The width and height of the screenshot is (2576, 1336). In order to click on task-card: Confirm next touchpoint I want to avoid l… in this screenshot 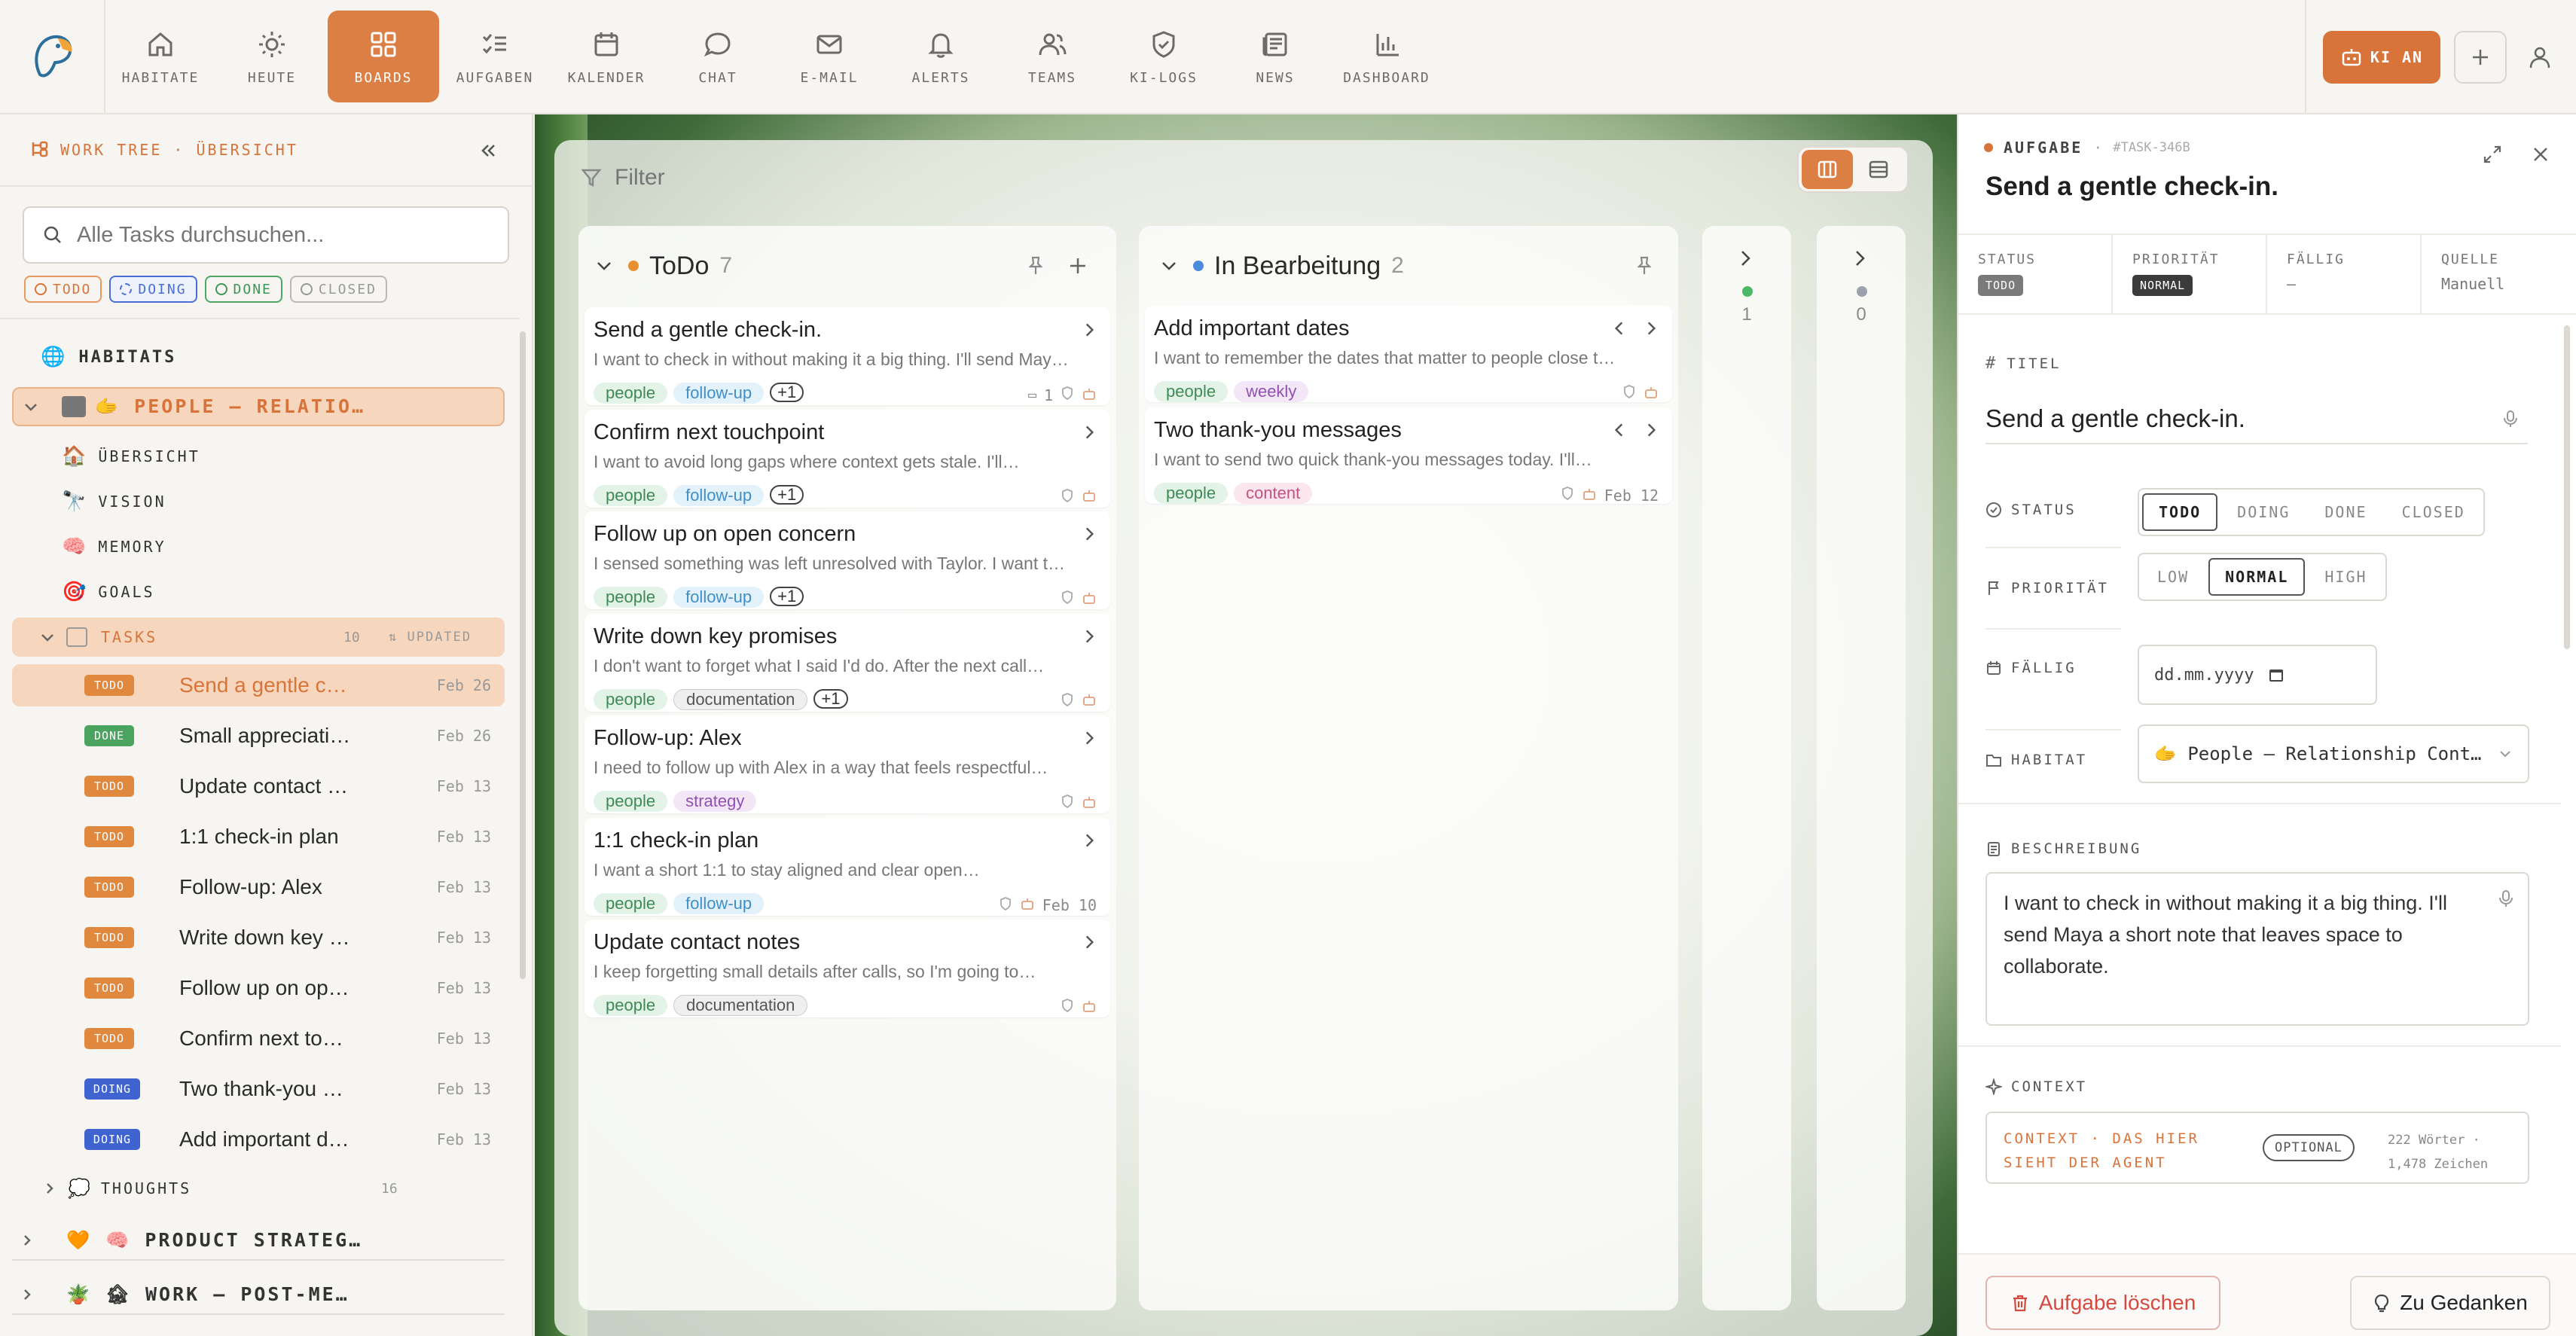, I will do `click(847, 458)`.